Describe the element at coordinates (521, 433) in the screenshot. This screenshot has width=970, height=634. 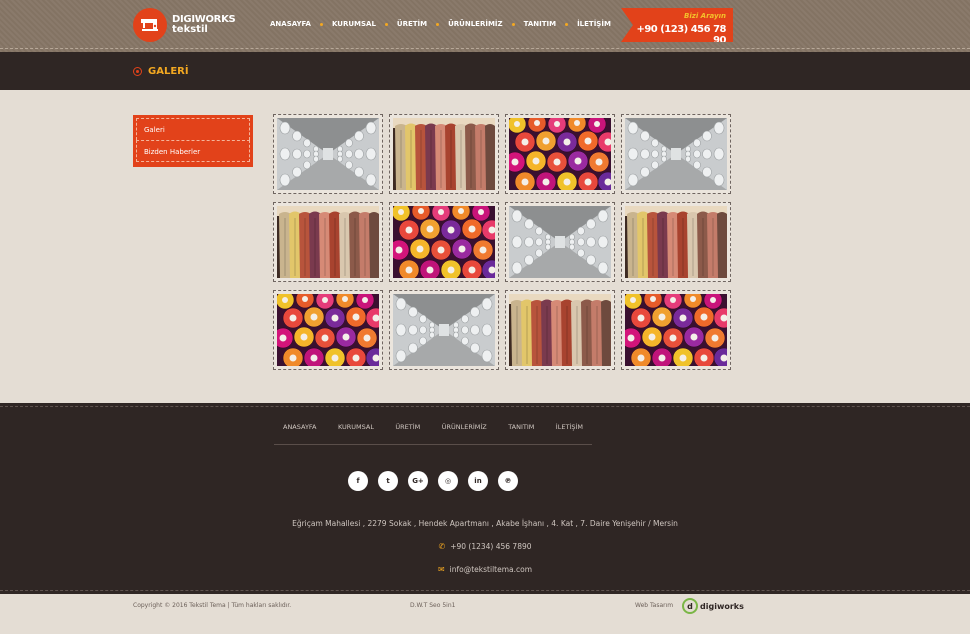
I see `footer-nav-tanitim: TANITIM` at that location.